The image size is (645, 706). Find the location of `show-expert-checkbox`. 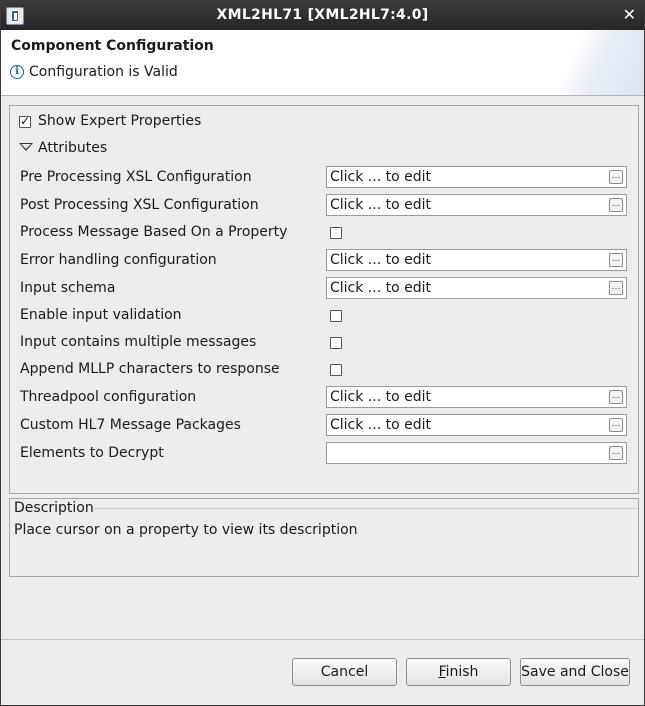

show-expert-checkbox is located at coordinates (25, 121).